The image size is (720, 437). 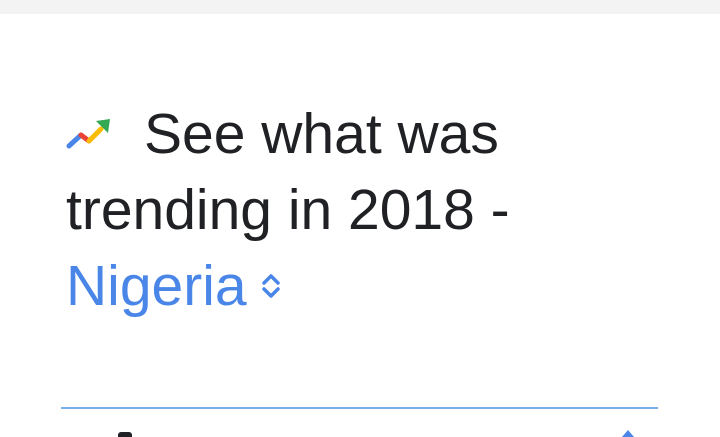 I want to click on region-name: Nigeria, so click(x=156, y=286).